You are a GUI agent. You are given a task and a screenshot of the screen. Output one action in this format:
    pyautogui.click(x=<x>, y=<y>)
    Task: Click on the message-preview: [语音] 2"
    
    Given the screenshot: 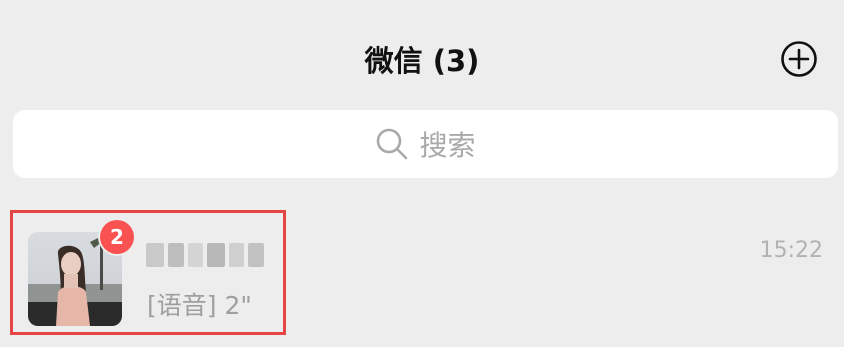 What is the action you would take?
    pyautogui.click(x=199, y=305)
    